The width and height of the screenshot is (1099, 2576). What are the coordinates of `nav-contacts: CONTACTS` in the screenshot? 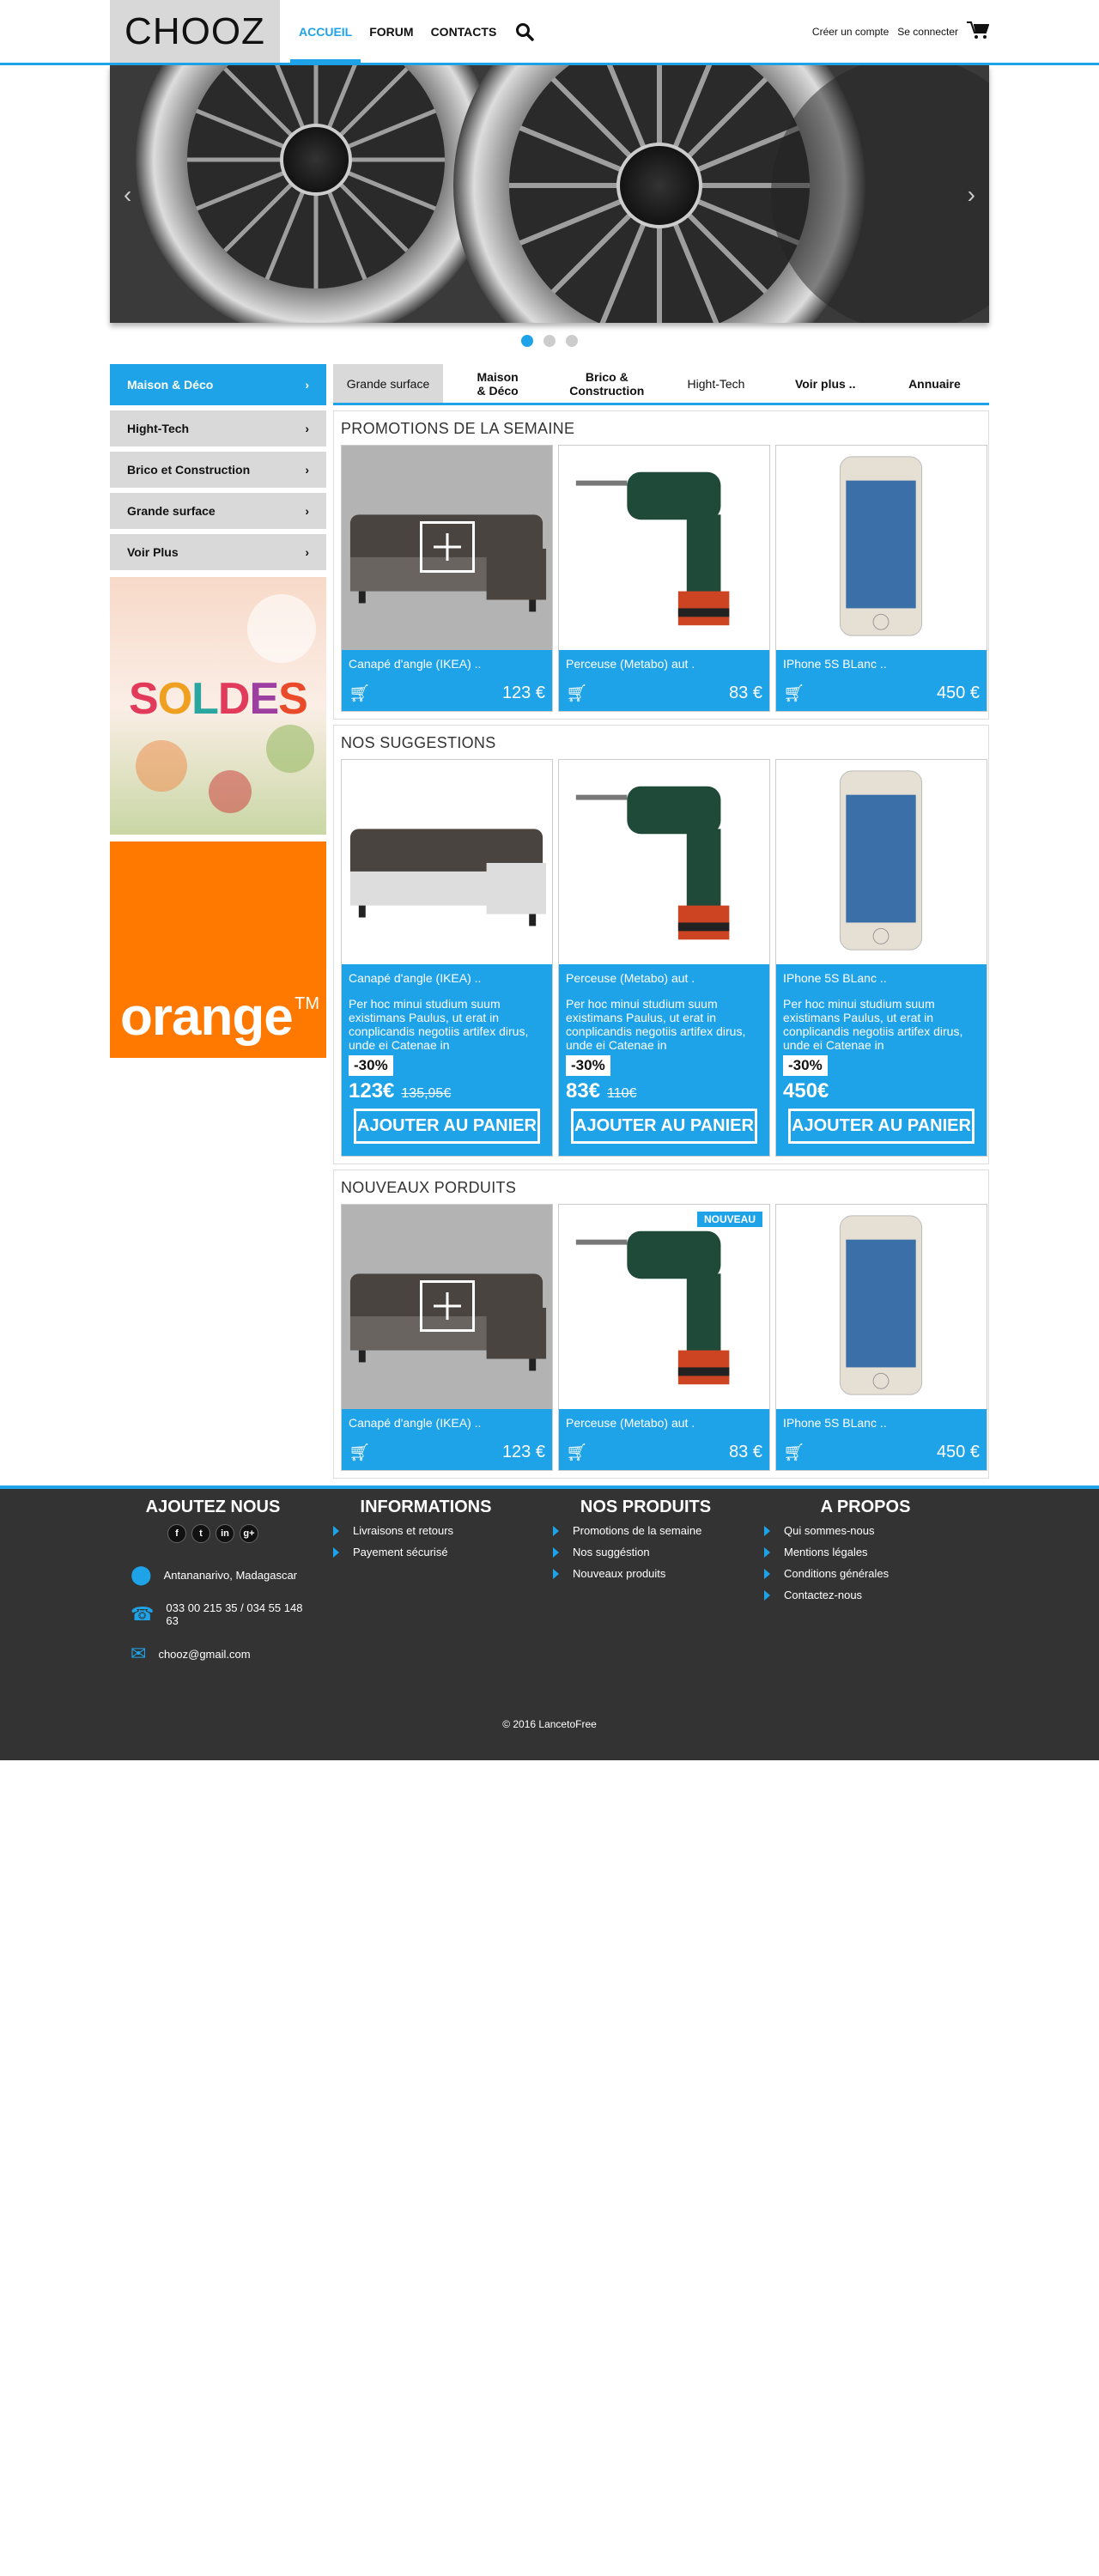 It's located at (464, 32).